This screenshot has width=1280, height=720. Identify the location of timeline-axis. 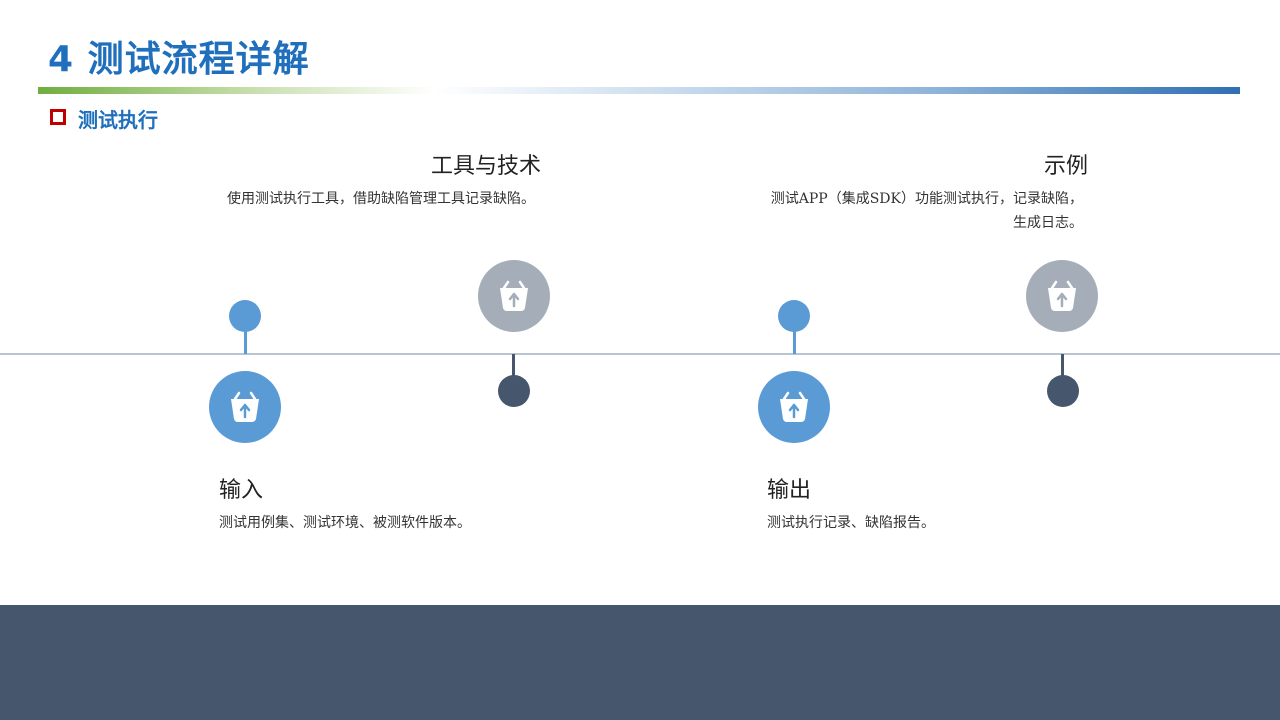
(640, 354).